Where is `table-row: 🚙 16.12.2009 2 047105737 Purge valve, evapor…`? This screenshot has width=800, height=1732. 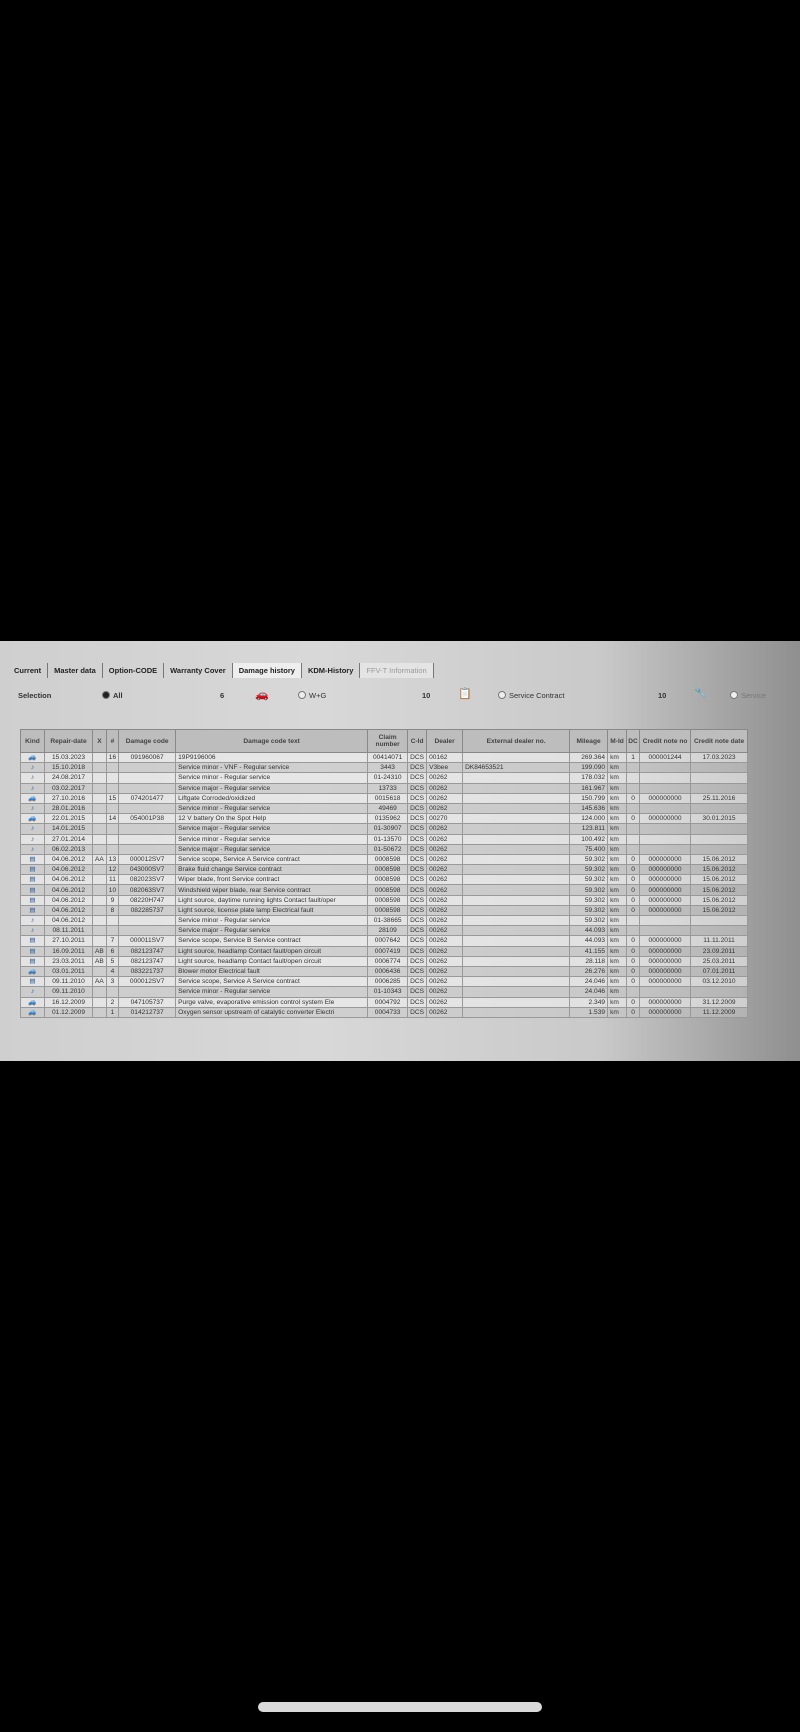
table-row: 🚙 16.12.2009 2 047105737 Purge valve, evapor… is located at coordinates (384, 1002).